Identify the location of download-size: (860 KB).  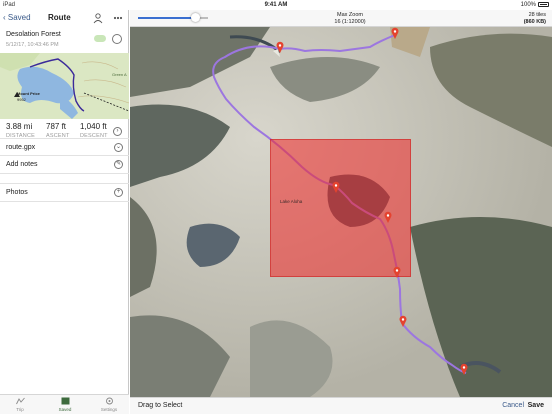
(534, 21).